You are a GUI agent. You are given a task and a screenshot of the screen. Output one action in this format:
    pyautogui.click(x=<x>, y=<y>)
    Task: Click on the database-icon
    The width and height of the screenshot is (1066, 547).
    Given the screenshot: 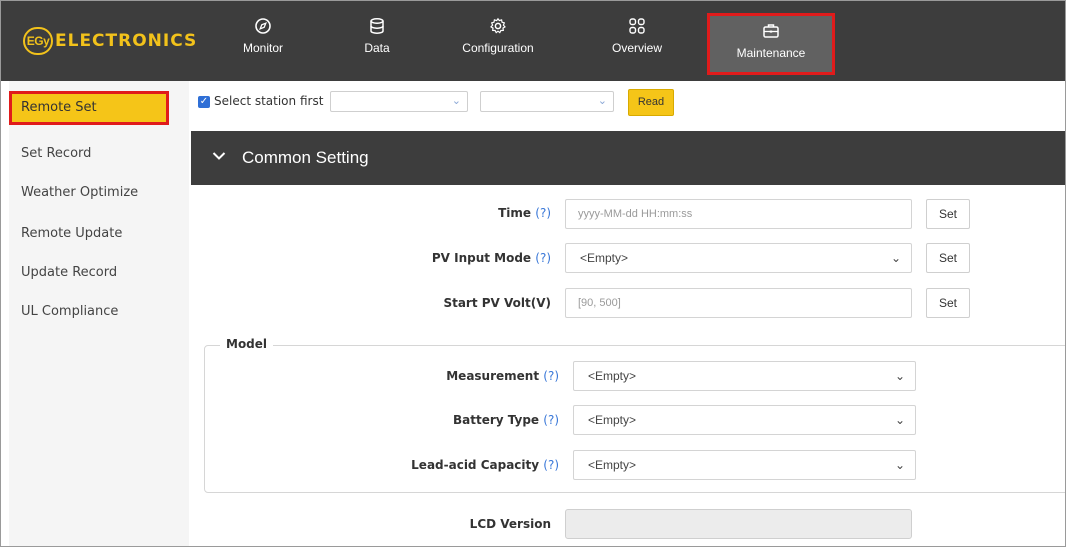 What is the action you would take?
    pyautogui.click(x=377, y=26)
    